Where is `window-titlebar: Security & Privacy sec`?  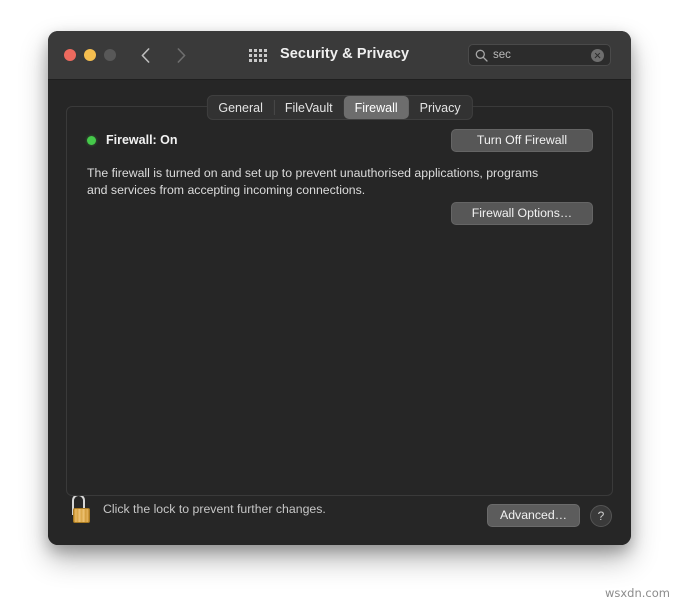
window-titlebar: Security & Privacy sec is located at coordinates (339, 55).